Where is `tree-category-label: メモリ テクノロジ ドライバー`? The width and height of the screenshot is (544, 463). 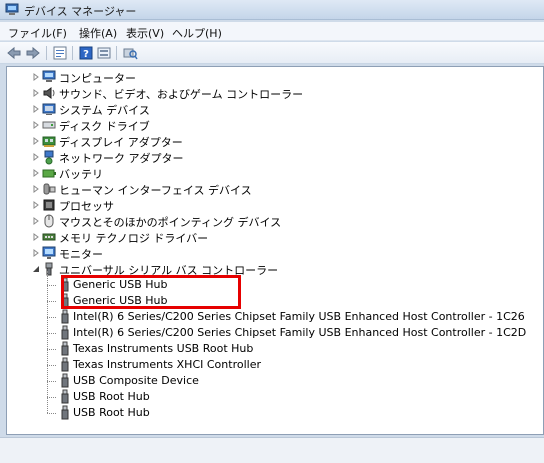 tree-category-label: メモリ テクノロジ ドライバー is located at coordinates (133, 238).